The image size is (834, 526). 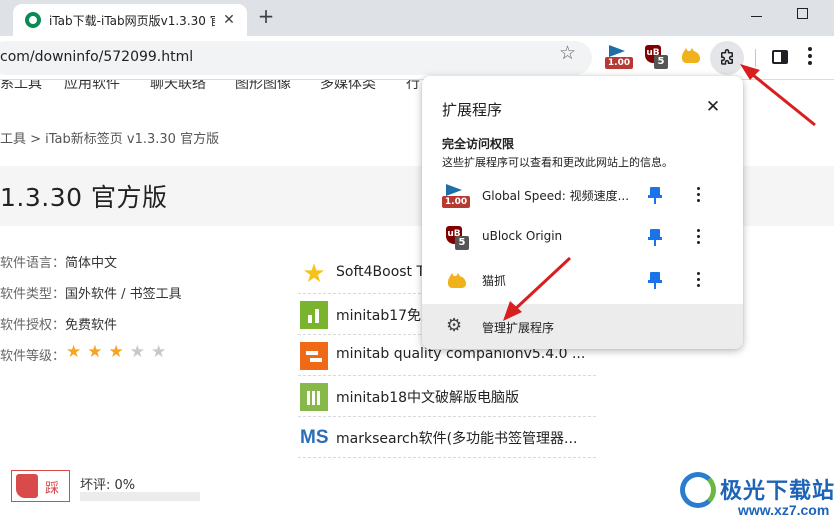 What do you see at coordinates (59, 263) in the screenshot?
I see `info-language: 软件语言：简体中文` at bounding box center [59, 263].